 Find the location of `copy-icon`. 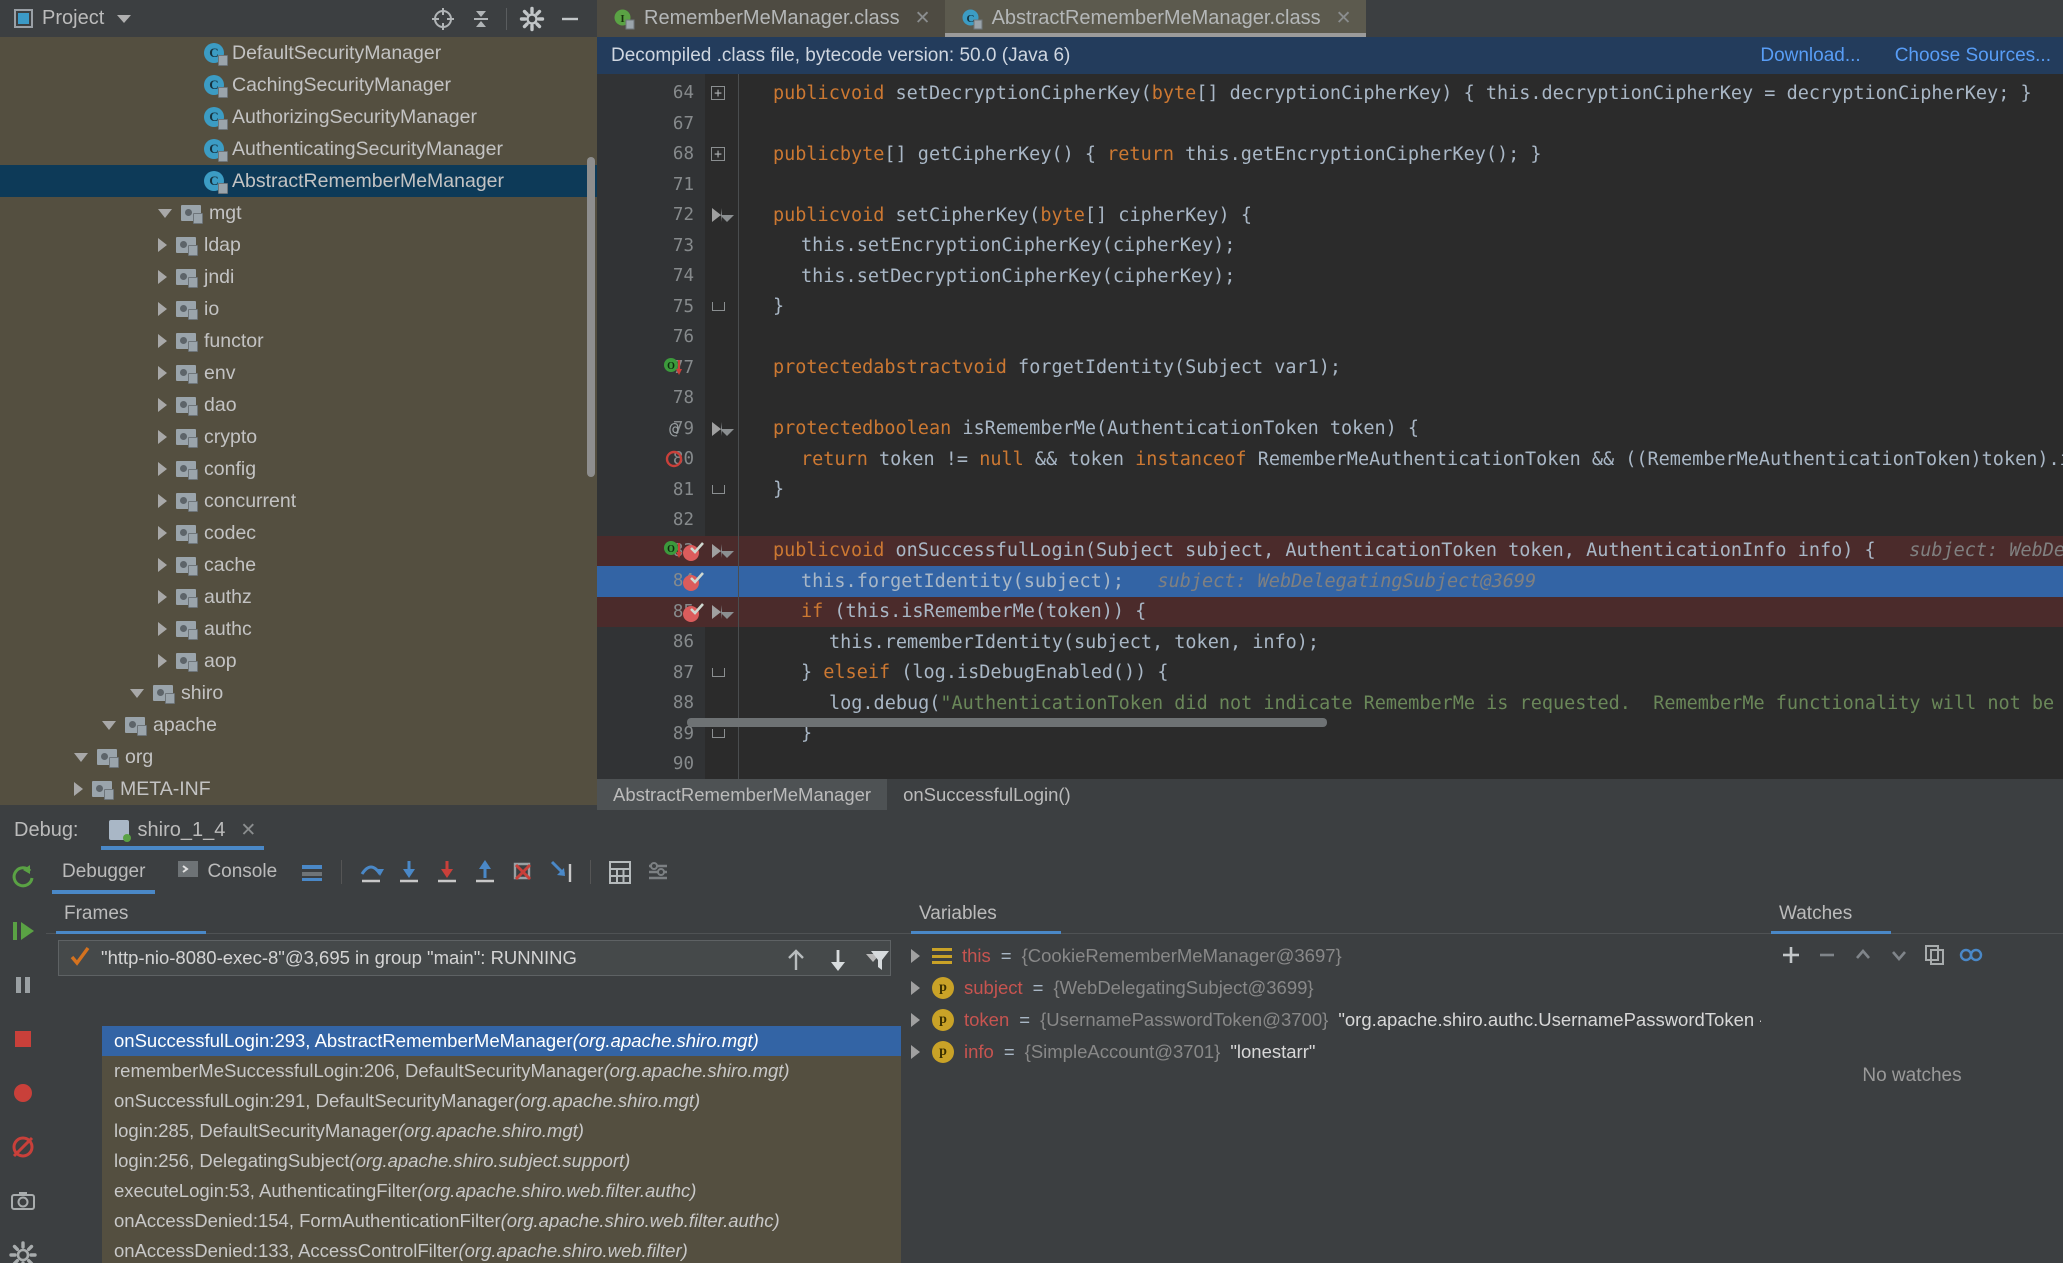

copy-icon is located at coordinates (1935, 955).